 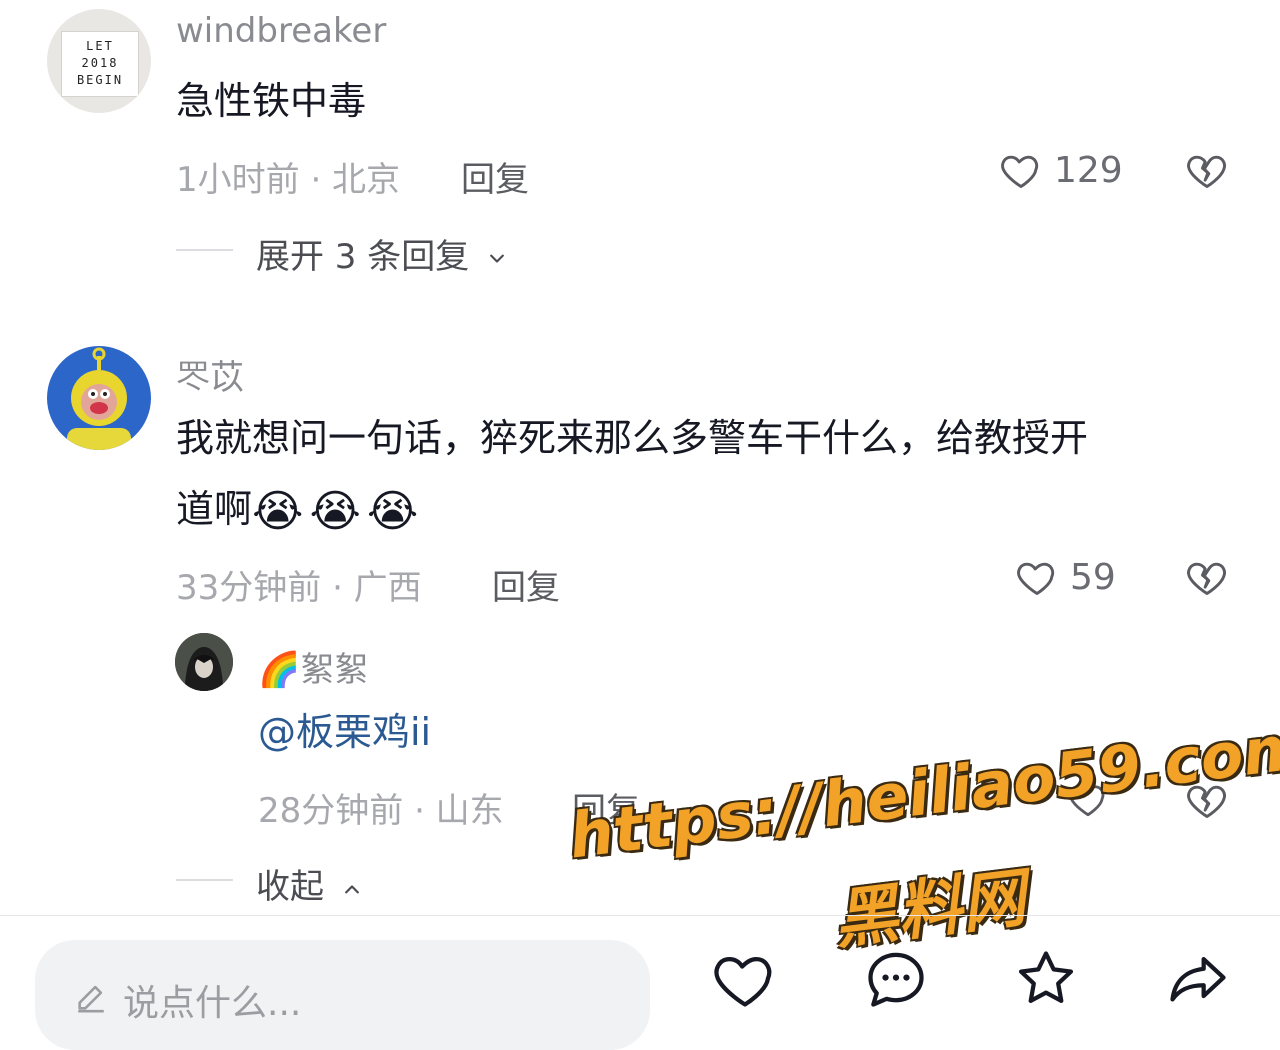 I want to click on expand-replies-button: 展开 3 条回复, so click(x=383, y=253).